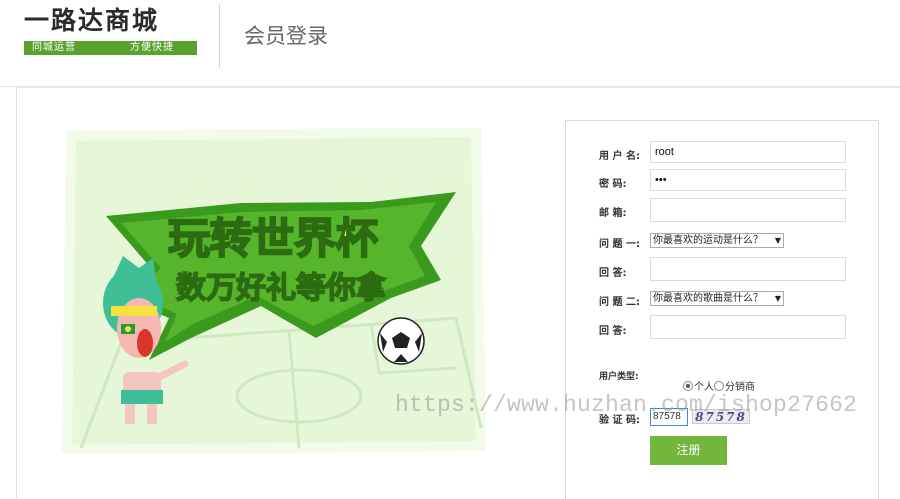 Image resolution: width=900 pixels, height=499 pixels. I want to click on username-input: root, so click(748, 152).